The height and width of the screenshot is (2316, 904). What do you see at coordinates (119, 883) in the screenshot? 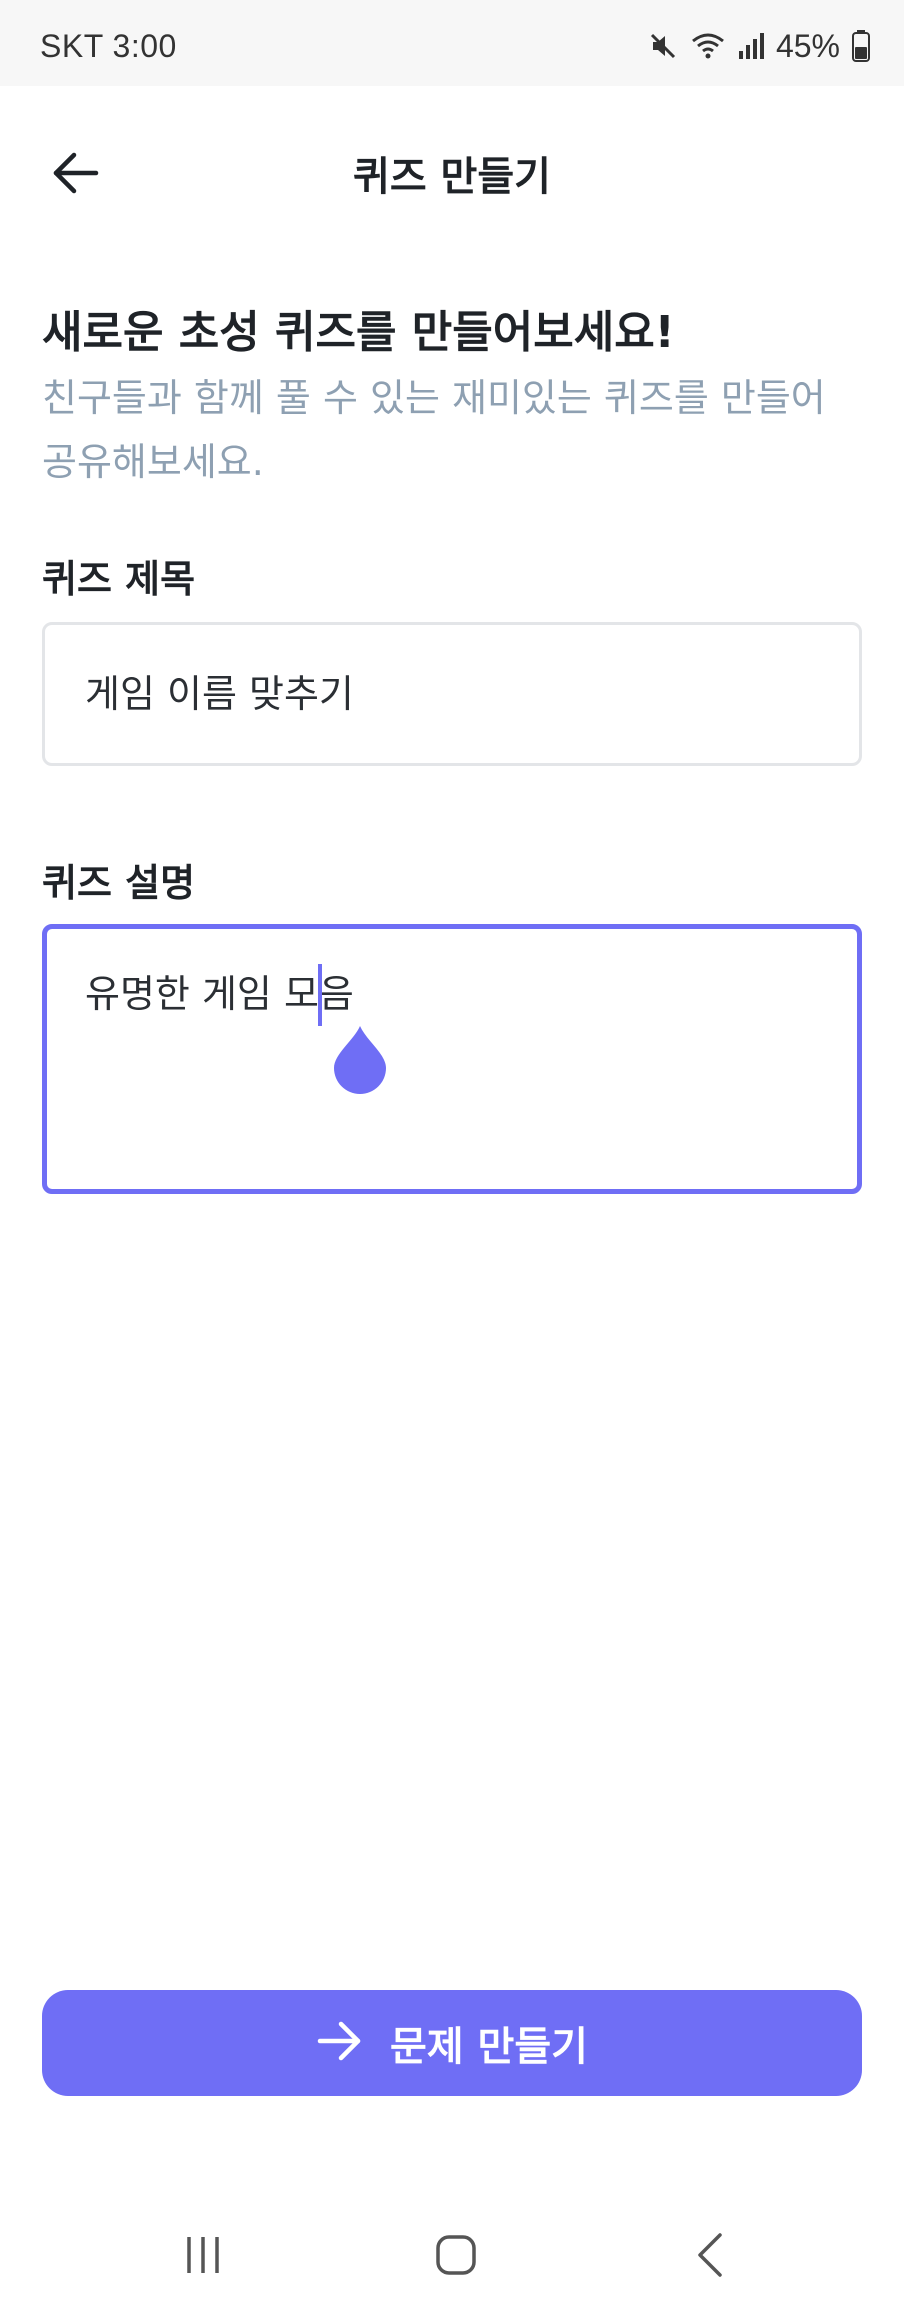
I see `quiz-description-label: 퀴즈 설명` at bounding box center [119, 883].